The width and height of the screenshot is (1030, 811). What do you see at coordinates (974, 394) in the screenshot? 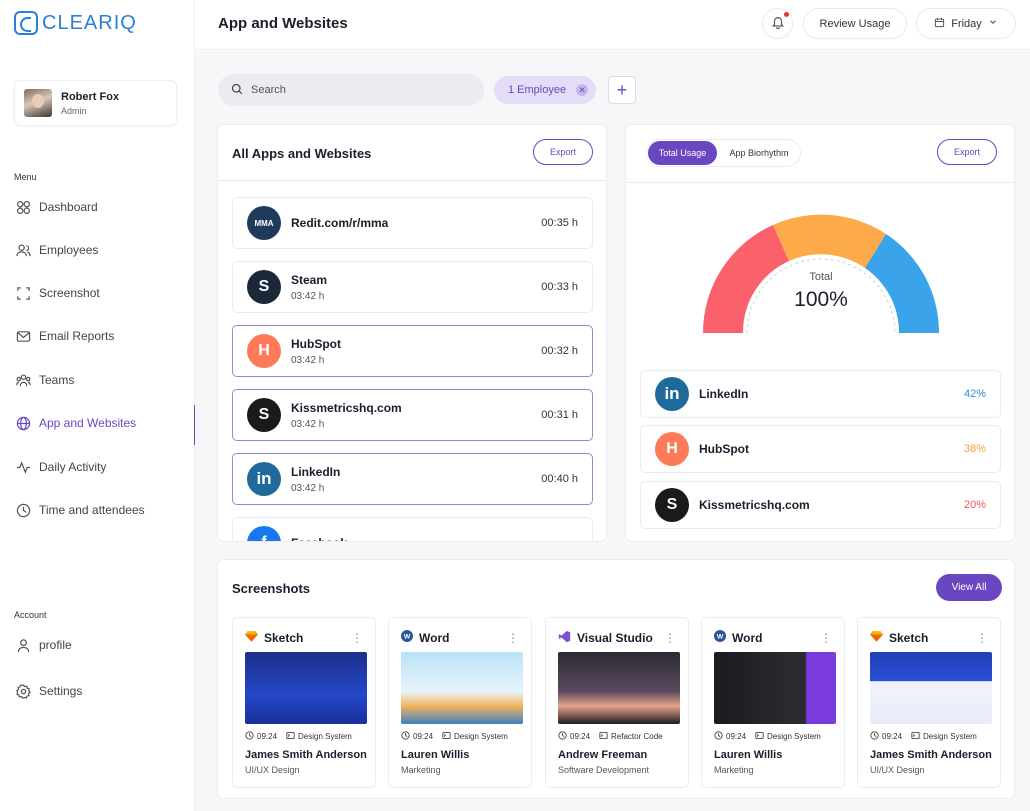
I see `usage-percent: 42%` at bounding box center [974, 394].